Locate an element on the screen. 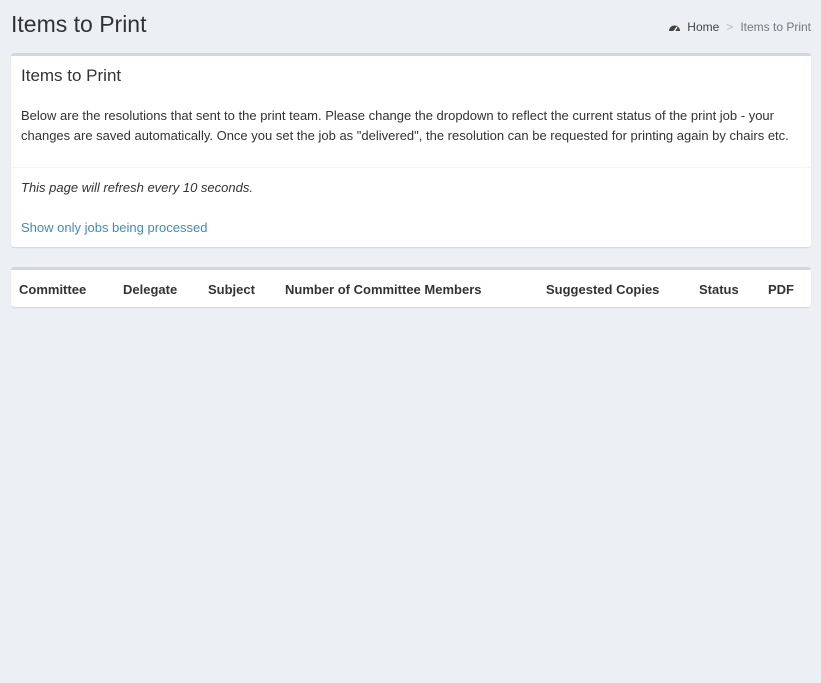  column-header-committee-members: Number of Committee Members is located at coordinates (383, 289).